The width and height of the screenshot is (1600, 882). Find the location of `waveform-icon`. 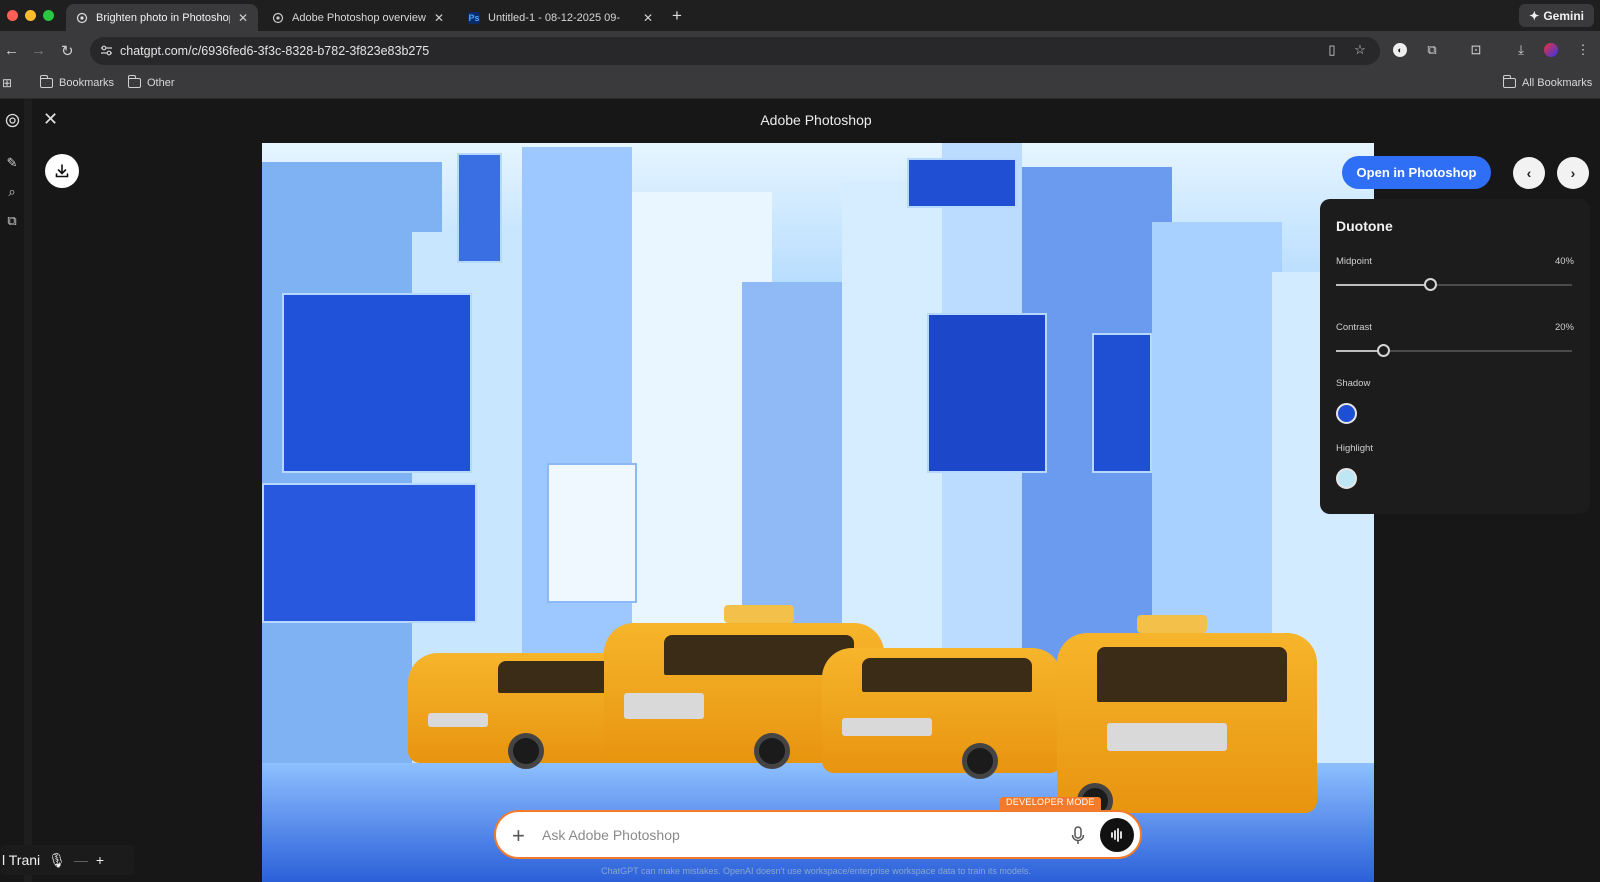

waveform-icon is located at coordinates (1116, 835).